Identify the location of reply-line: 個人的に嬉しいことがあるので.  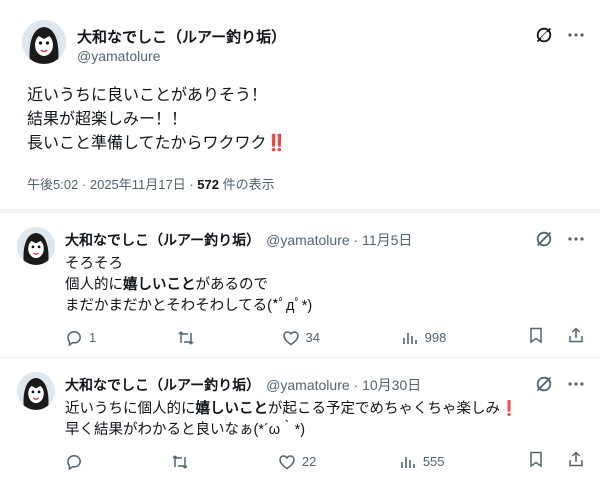
(188, 285).